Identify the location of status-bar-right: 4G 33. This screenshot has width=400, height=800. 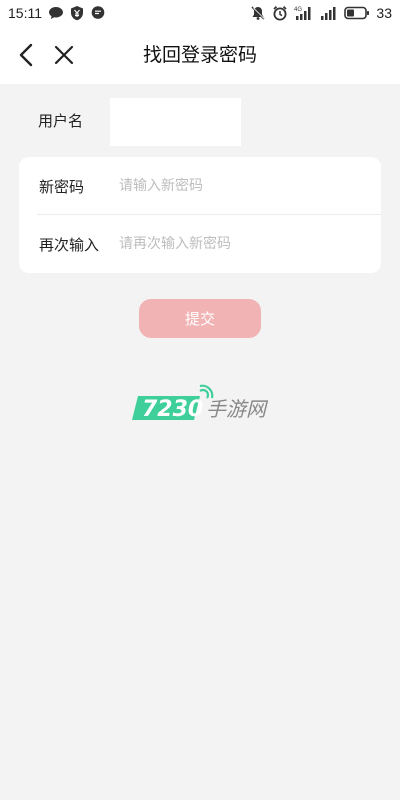
(321, 13).